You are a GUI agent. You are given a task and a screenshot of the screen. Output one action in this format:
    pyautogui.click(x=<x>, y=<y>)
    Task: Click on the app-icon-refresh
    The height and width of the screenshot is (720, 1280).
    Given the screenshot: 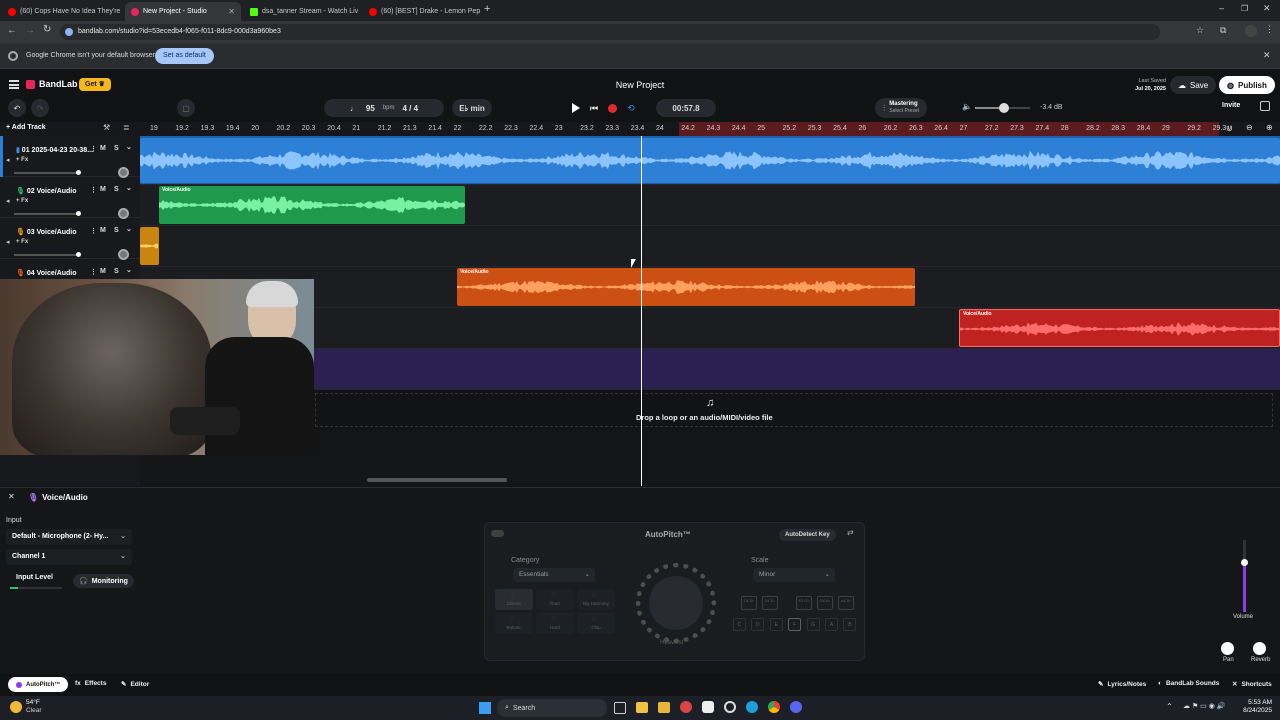 What is the action you would take?
    pyautogui.click(x=730, y=707)
    